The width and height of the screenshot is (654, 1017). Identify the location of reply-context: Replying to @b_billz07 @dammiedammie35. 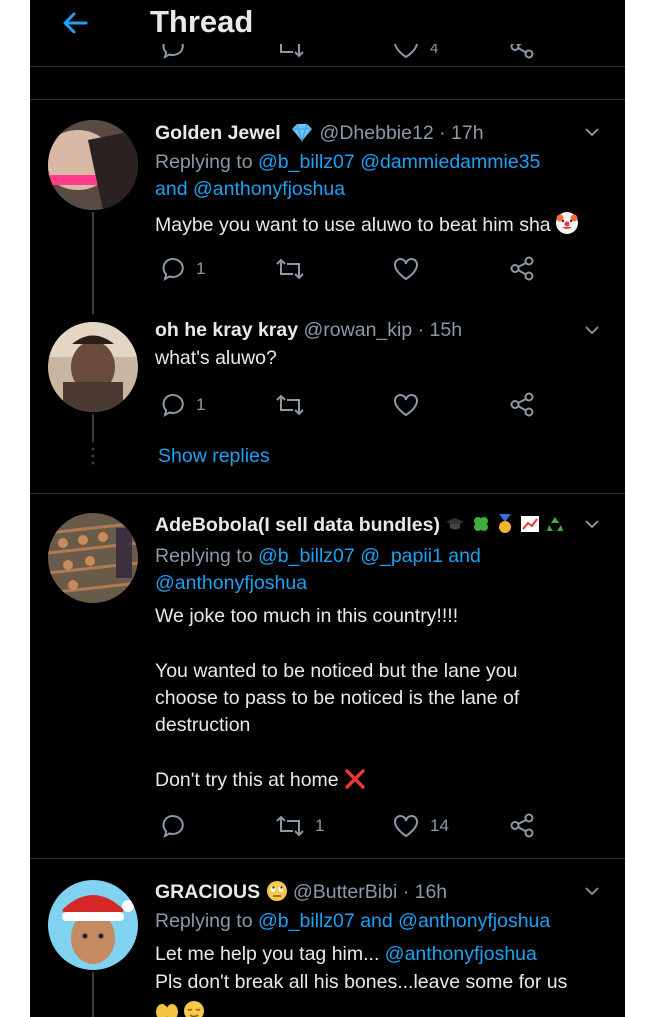
(347, 162).